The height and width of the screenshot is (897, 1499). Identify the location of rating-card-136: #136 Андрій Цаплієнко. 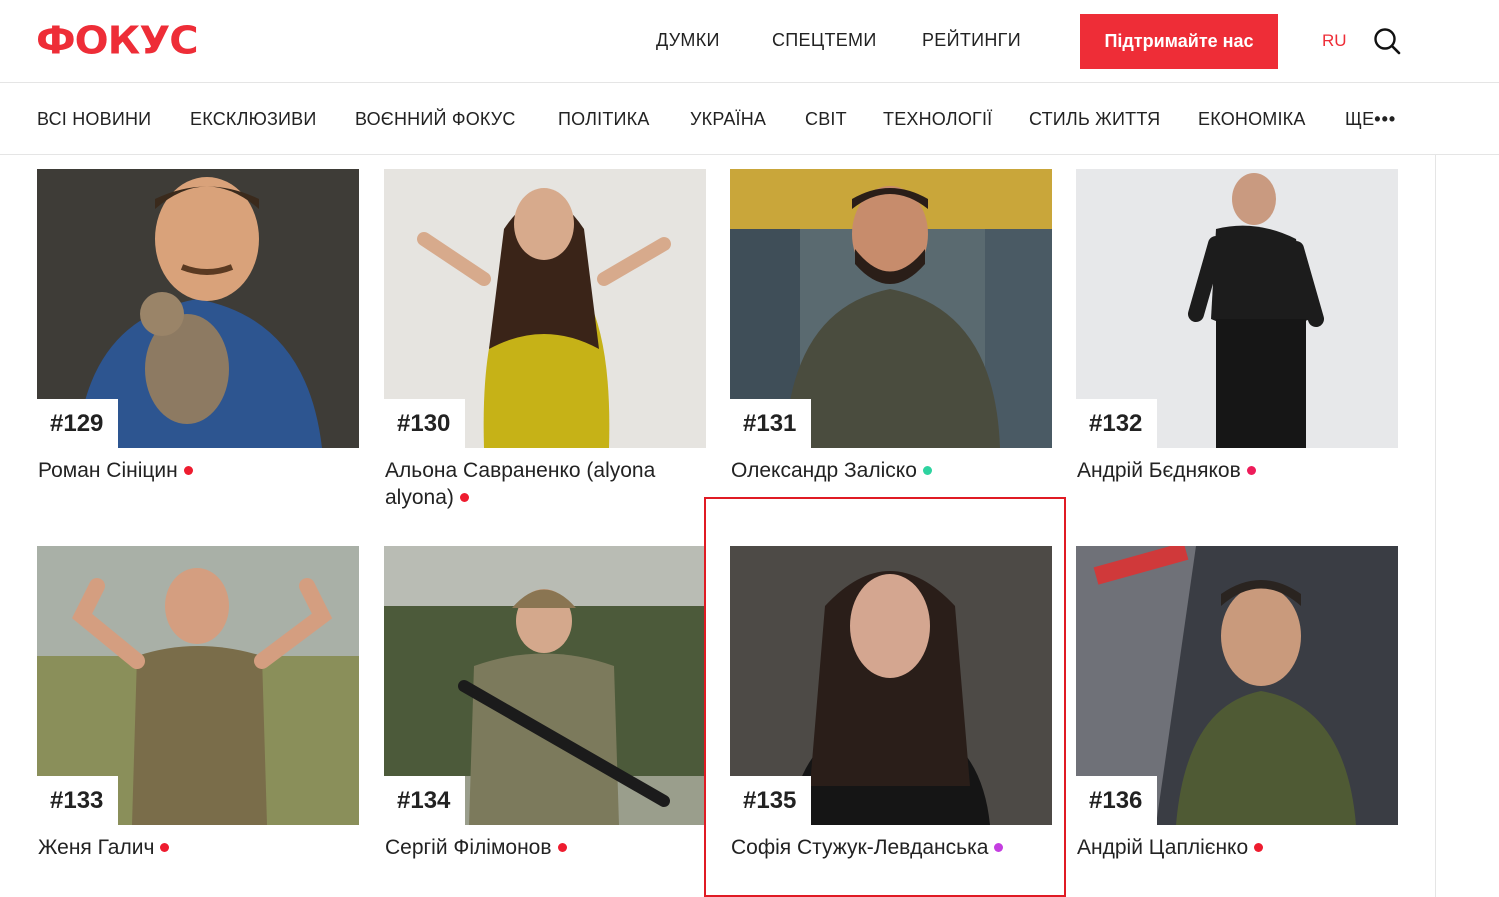
(1237, 703).